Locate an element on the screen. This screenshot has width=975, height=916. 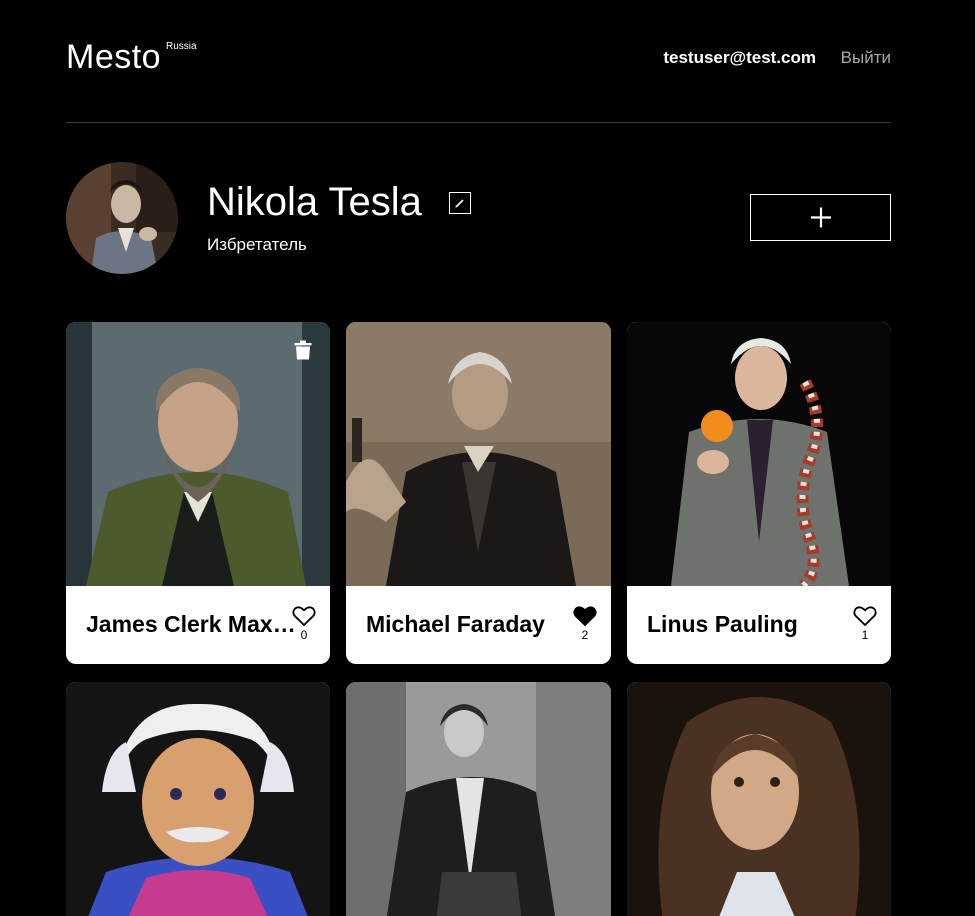
like-group: 2 is located at coordinates (585, 623).